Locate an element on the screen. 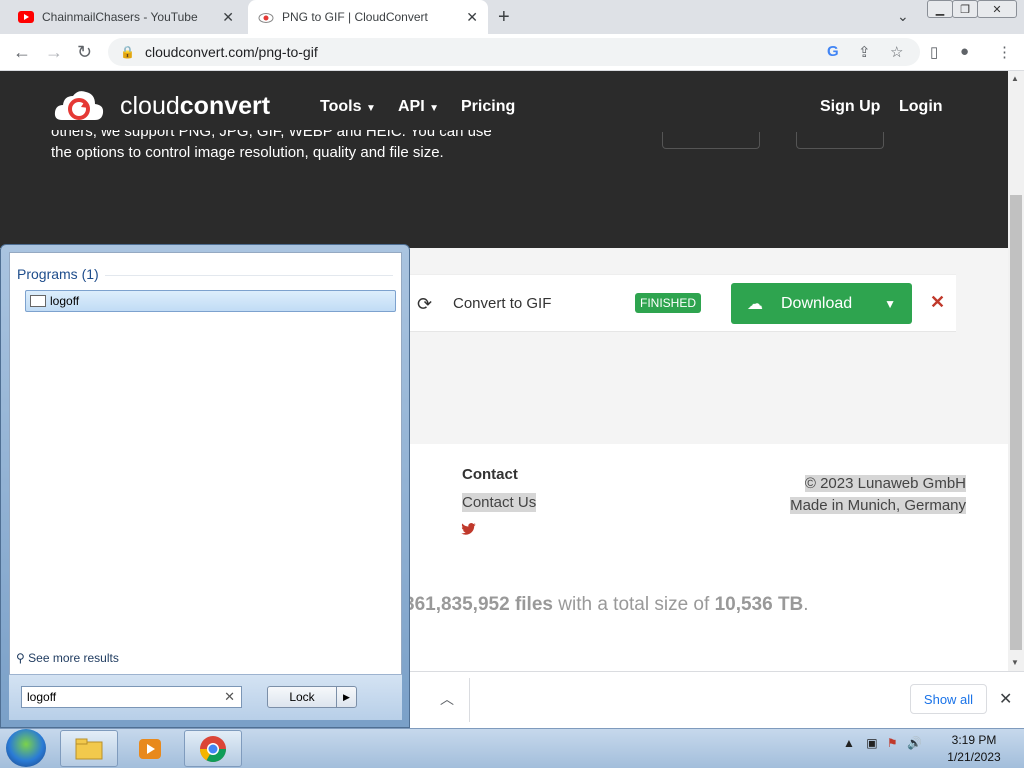 The image size is (1024, 768). tab-search-chevron-icon: ⌄ is located at coordinates (903, 16).